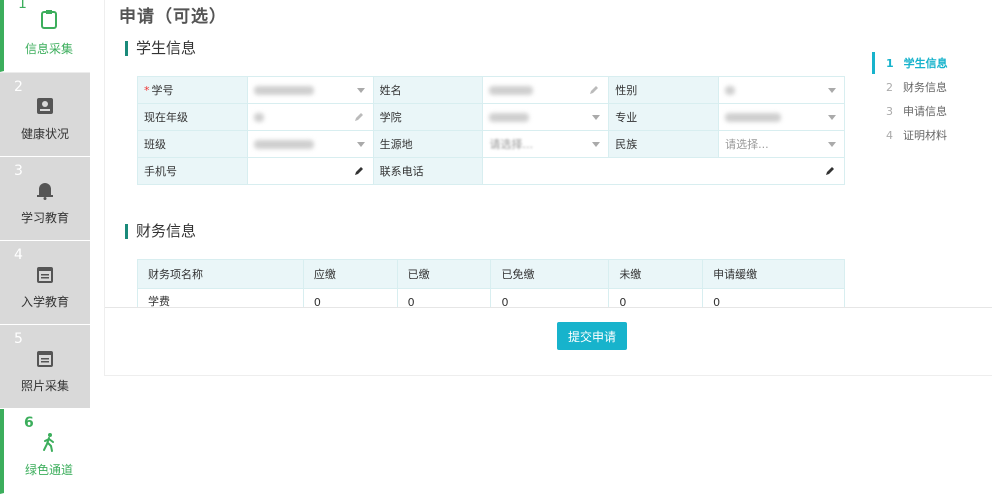  What do you see at coordinates (592, 336) in the screenshot?
I see `submit-application-button: 提交申请` at bounding box center [592, 336].